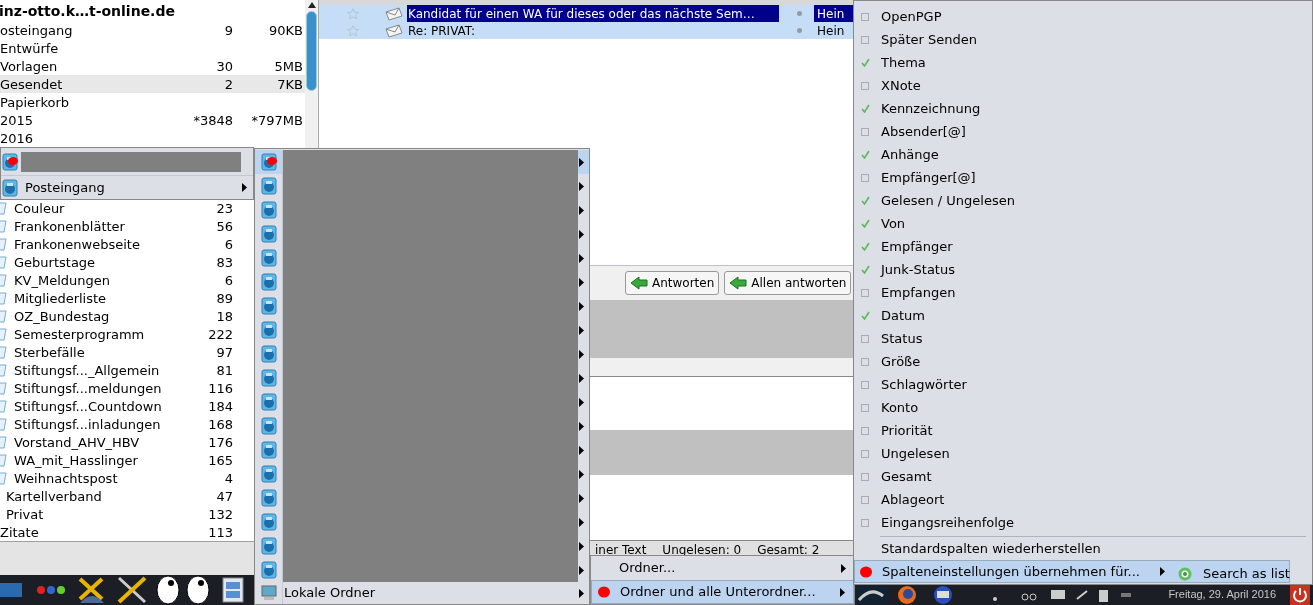  I want to click on menu-item: Von, so click(1083, 223).